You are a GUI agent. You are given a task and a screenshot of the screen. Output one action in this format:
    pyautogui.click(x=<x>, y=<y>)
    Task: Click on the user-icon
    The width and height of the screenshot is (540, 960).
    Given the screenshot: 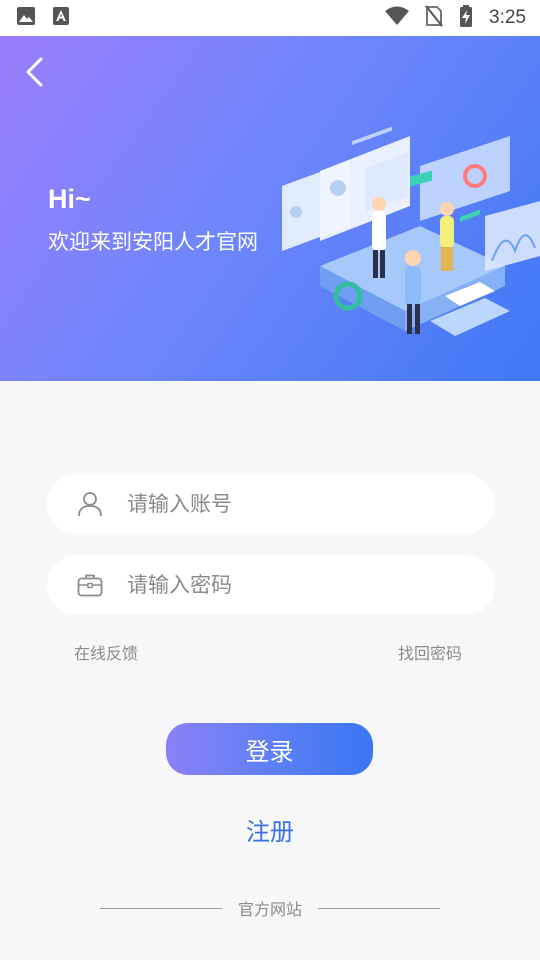 What is the action you would take?
    pyautogui.click(x=90, y=504)
    